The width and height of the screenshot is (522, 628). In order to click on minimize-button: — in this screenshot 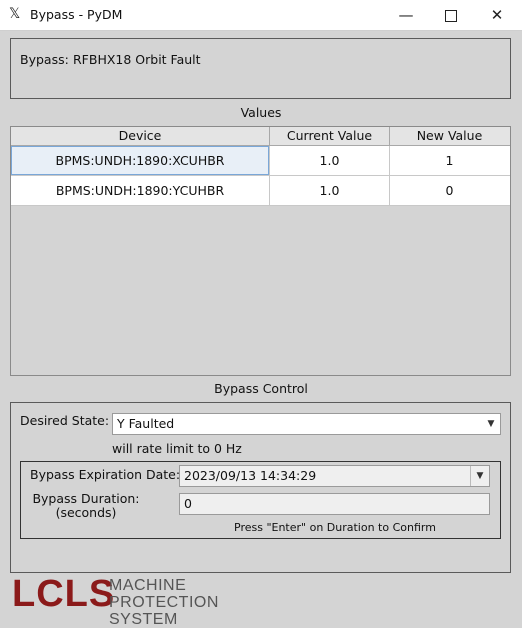, I will do `click(406, 15)`.